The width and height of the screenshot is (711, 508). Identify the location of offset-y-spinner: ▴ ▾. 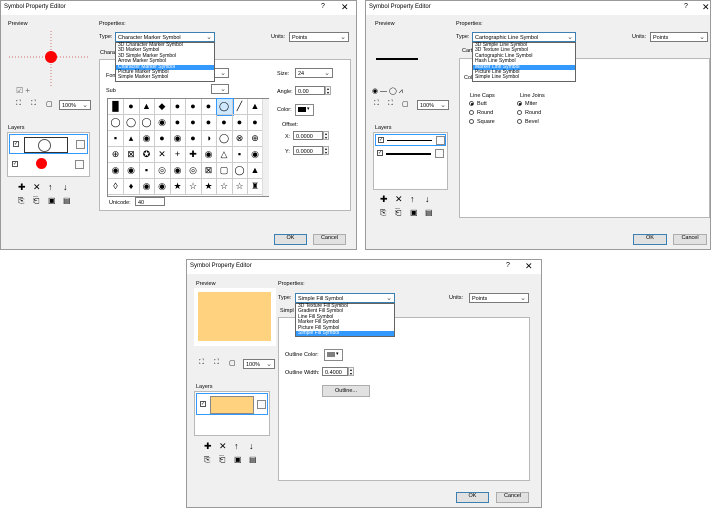
(326, 150).